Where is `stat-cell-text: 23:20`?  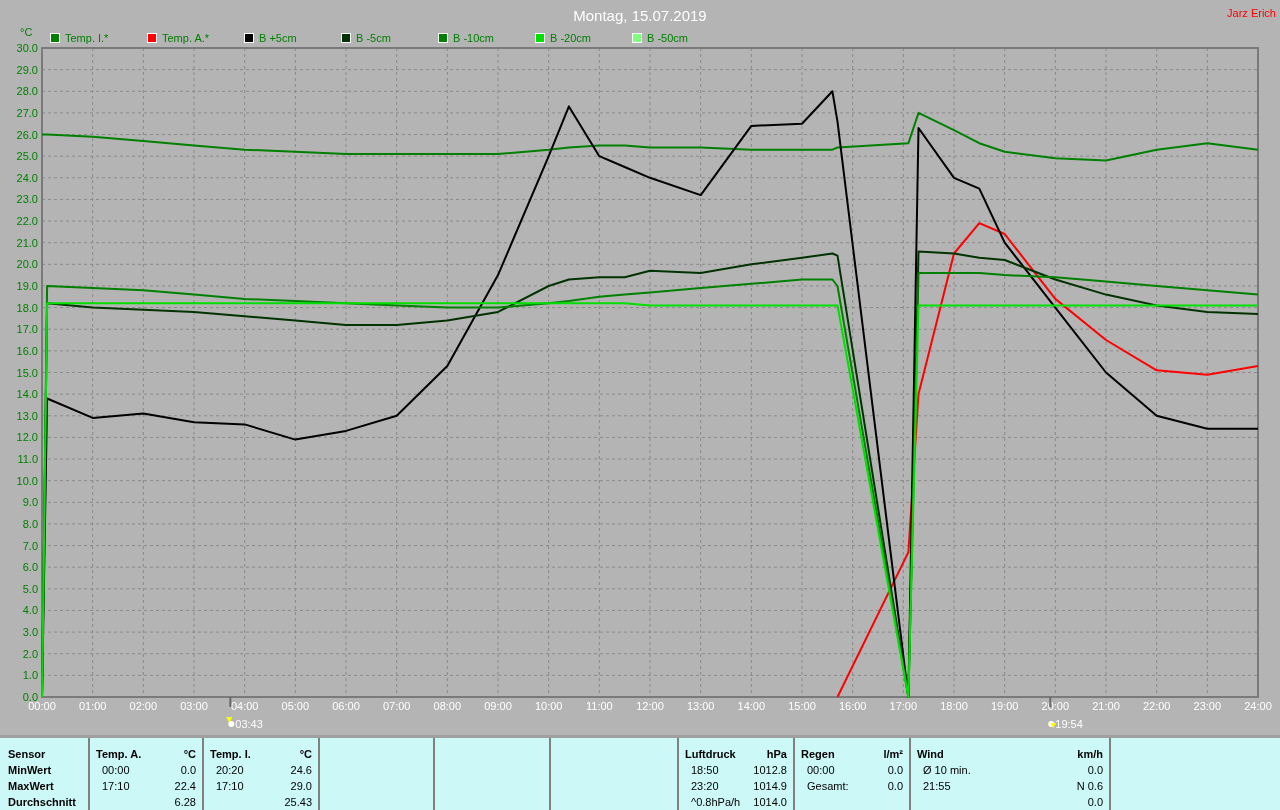
stat-cell-text: 23:20 is located at coordinates (705, 786).